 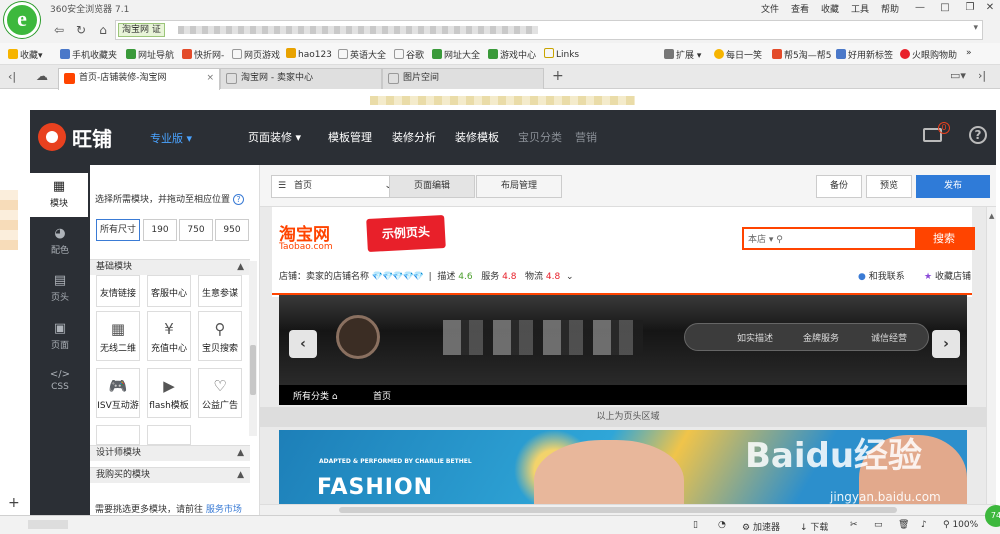 I want to click on module-scrollbar, so click(x=253, y=348).